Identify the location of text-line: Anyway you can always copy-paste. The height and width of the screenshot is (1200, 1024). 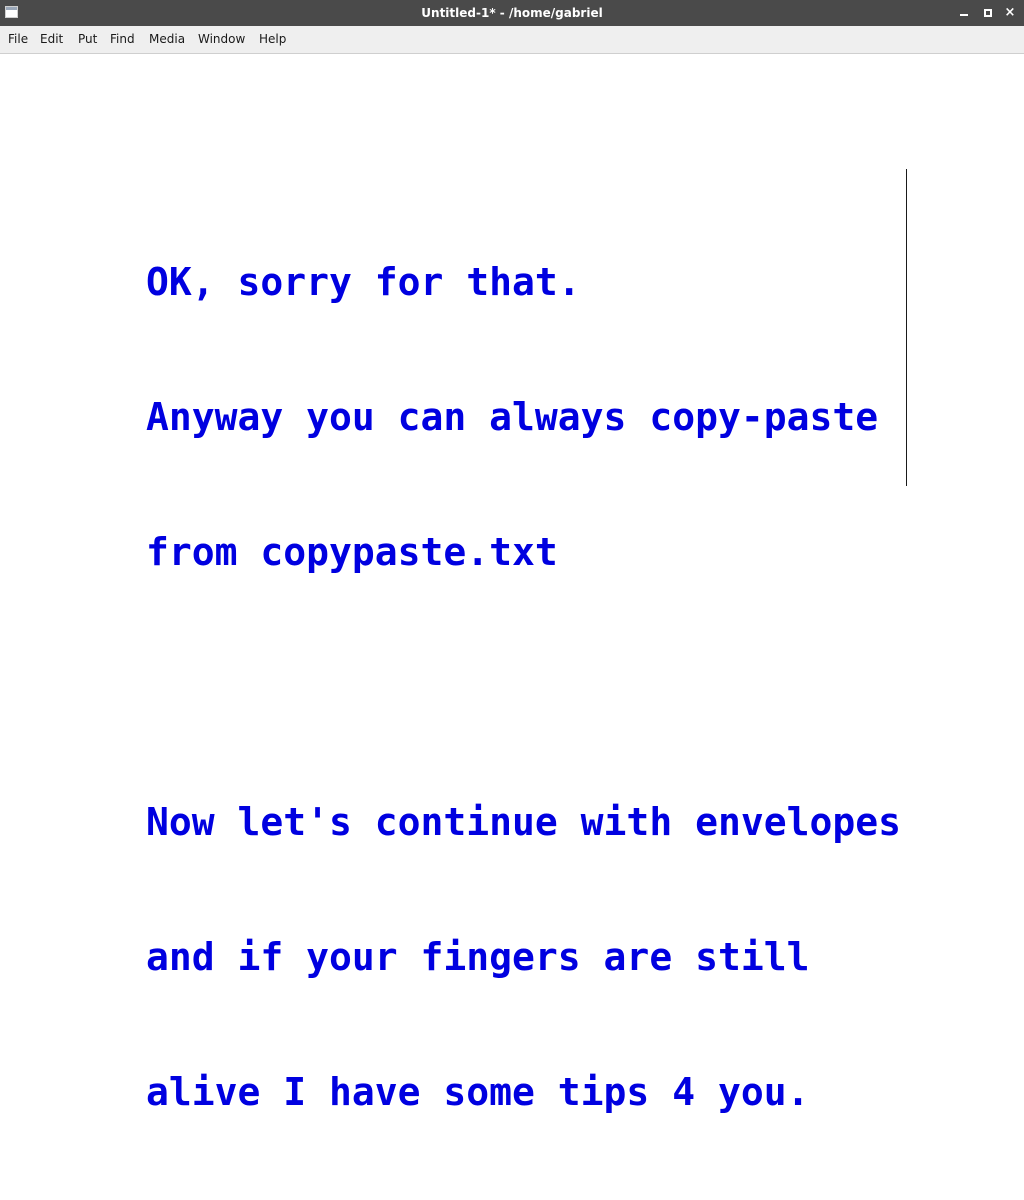
(531, 417).